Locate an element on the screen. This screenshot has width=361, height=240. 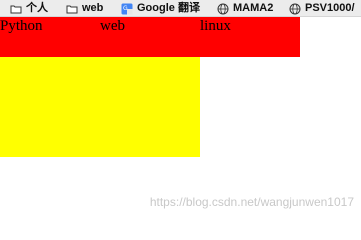
nav-item-python: Python is located at coordinates (21, 26).